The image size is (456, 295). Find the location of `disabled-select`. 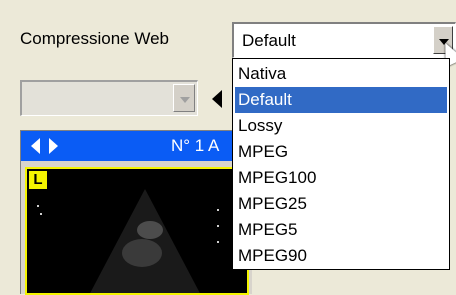

disabled-select is located at coordinates (109, 98).